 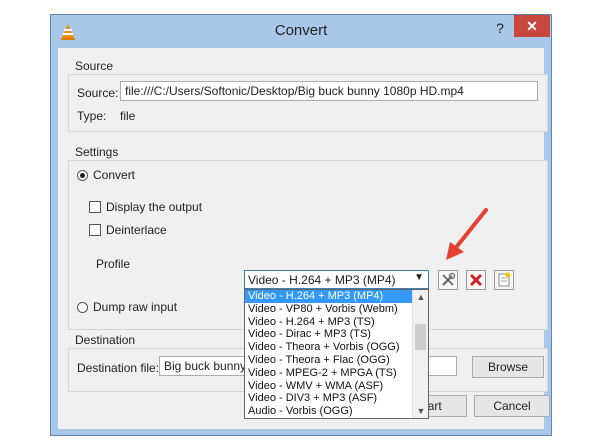 I want to click on scroll-thumb, so click(x=420, y=337).